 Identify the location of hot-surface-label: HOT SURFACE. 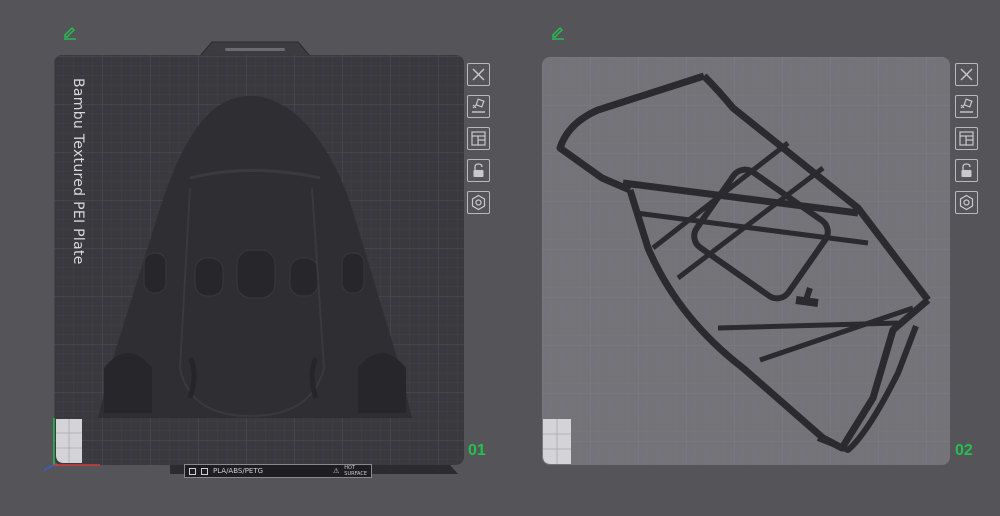
(355, 471).